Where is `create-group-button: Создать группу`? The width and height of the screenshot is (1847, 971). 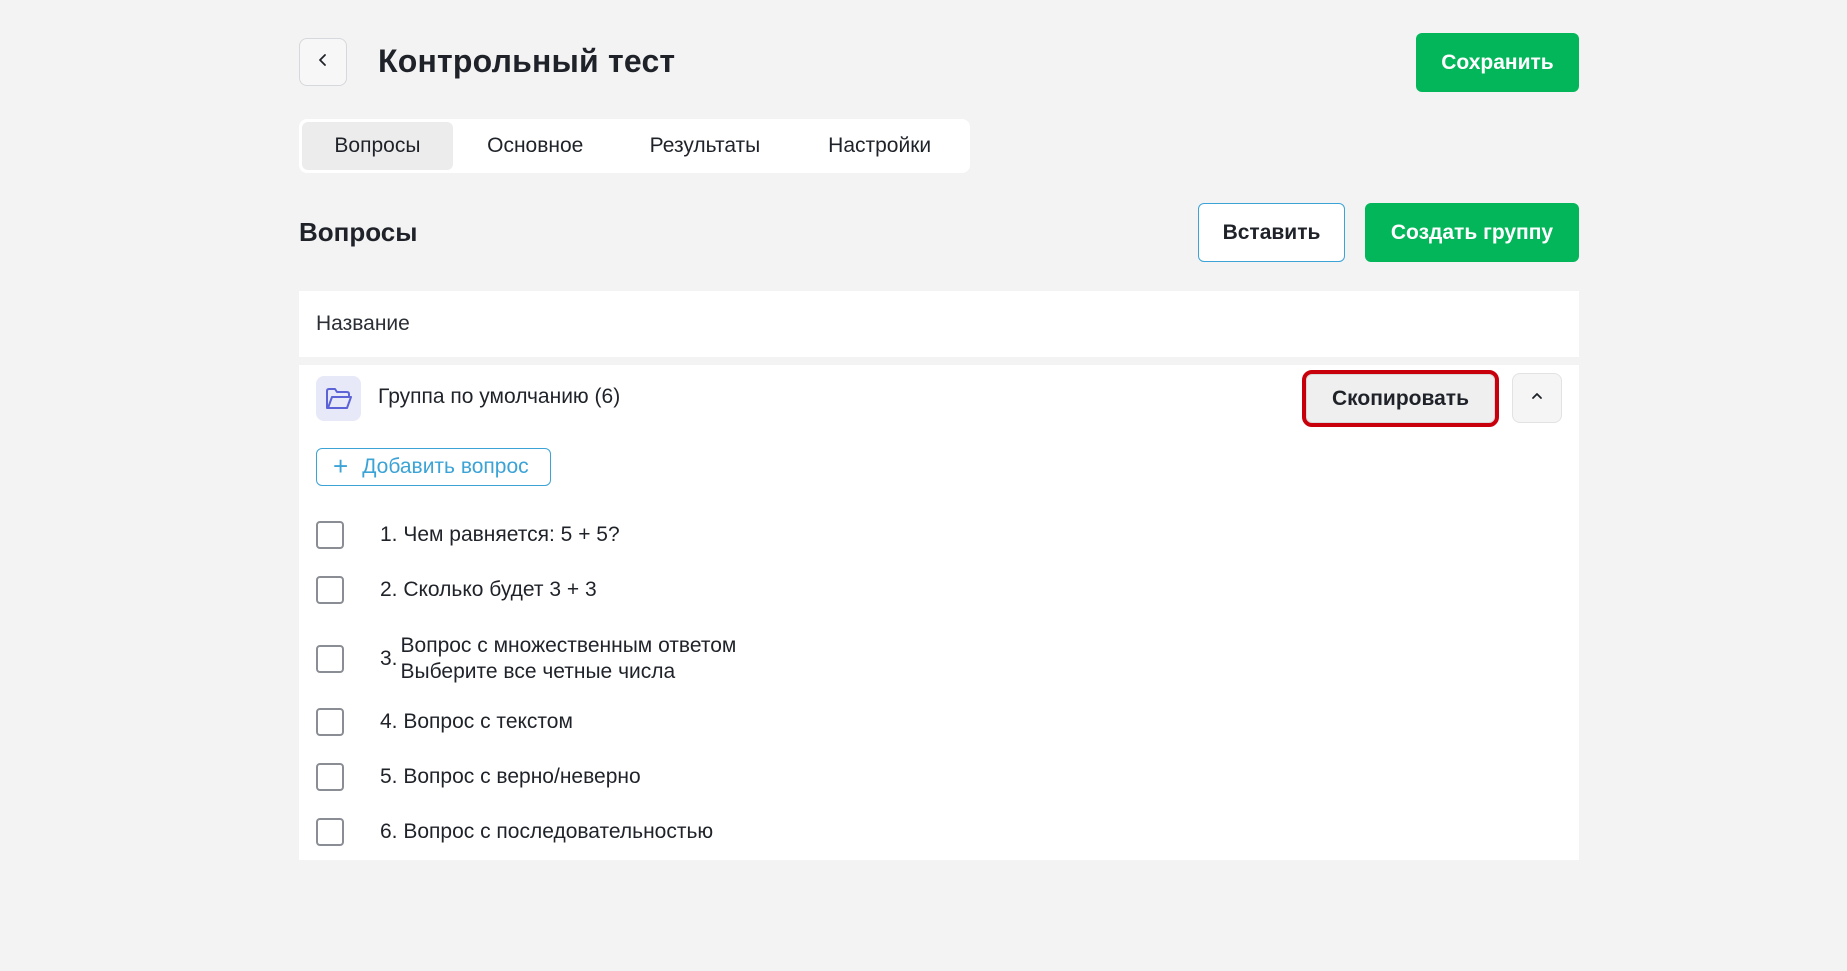
create-group-button: Создать группу is located at coordinates (1472, 232).